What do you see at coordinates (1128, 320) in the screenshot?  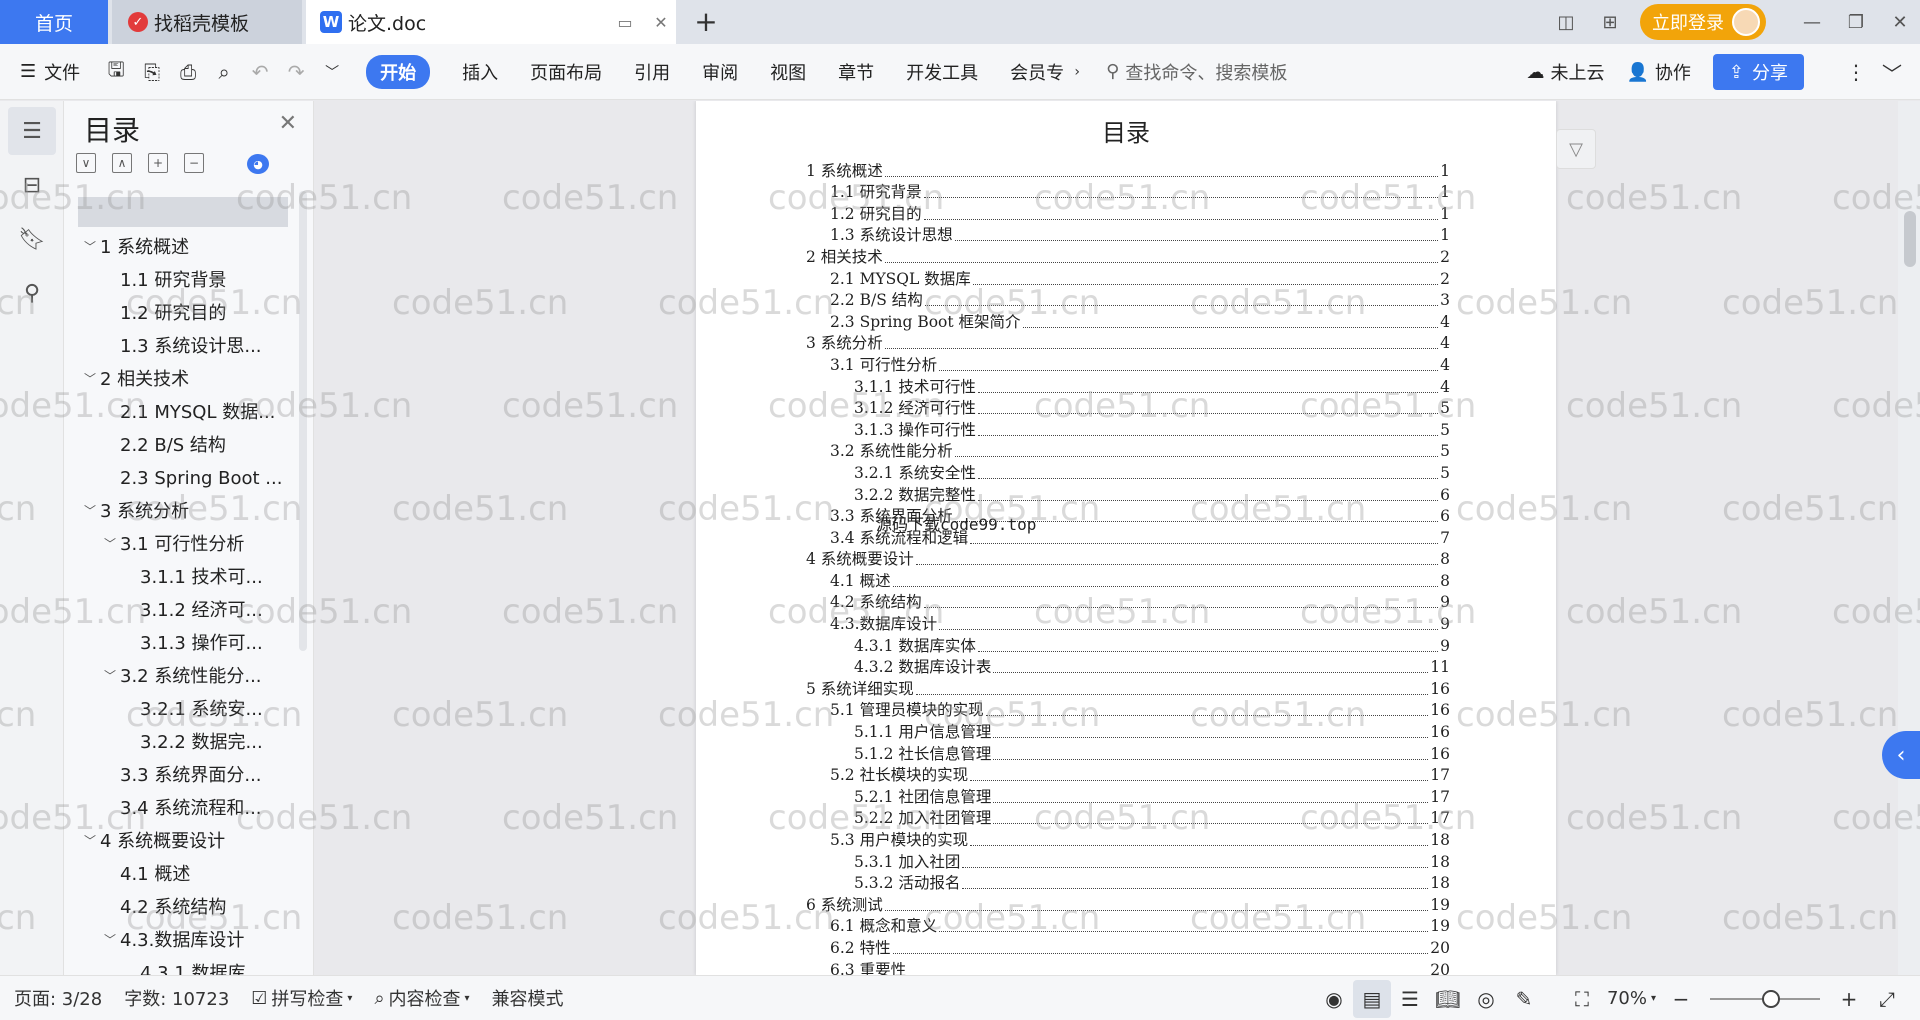 I see `toc-line: 2.3 Spring Boot 框架简介 4` at bounding box center [1128, 320].